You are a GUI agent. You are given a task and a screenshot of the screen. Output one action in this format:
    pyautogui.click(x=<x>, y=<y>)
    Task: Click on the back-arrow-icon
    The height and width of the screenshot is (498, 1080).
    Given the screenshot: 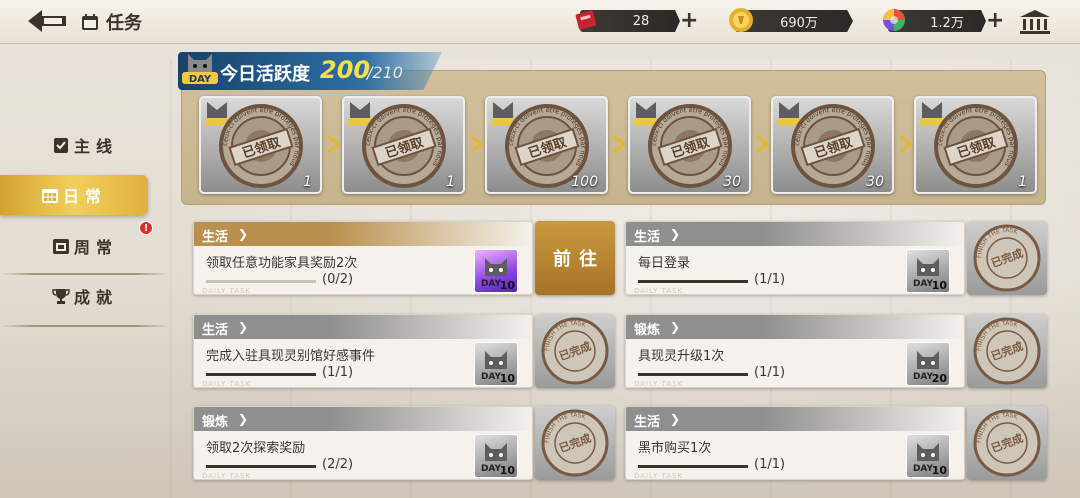 What is the action you would take?
    pyautogui.click(x=47, y=21)
    